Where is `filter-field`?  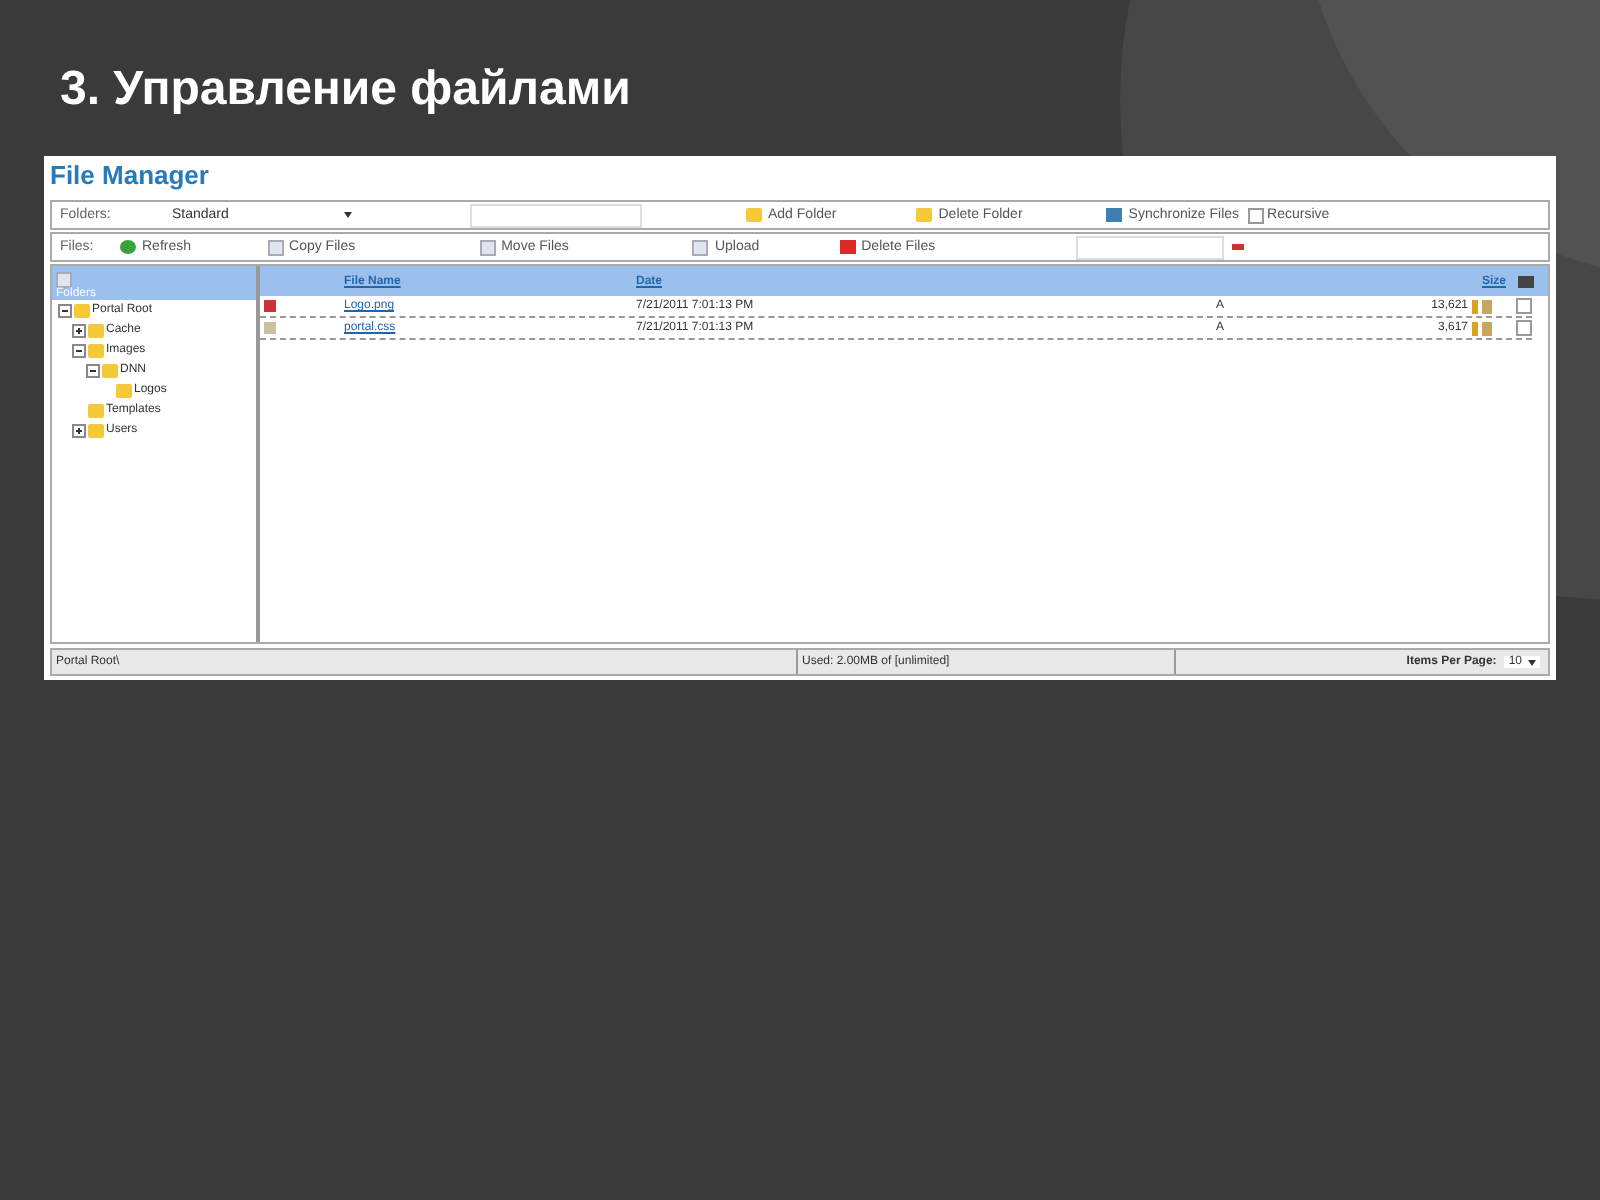
filter-field is located at coordinates (1149, 247).